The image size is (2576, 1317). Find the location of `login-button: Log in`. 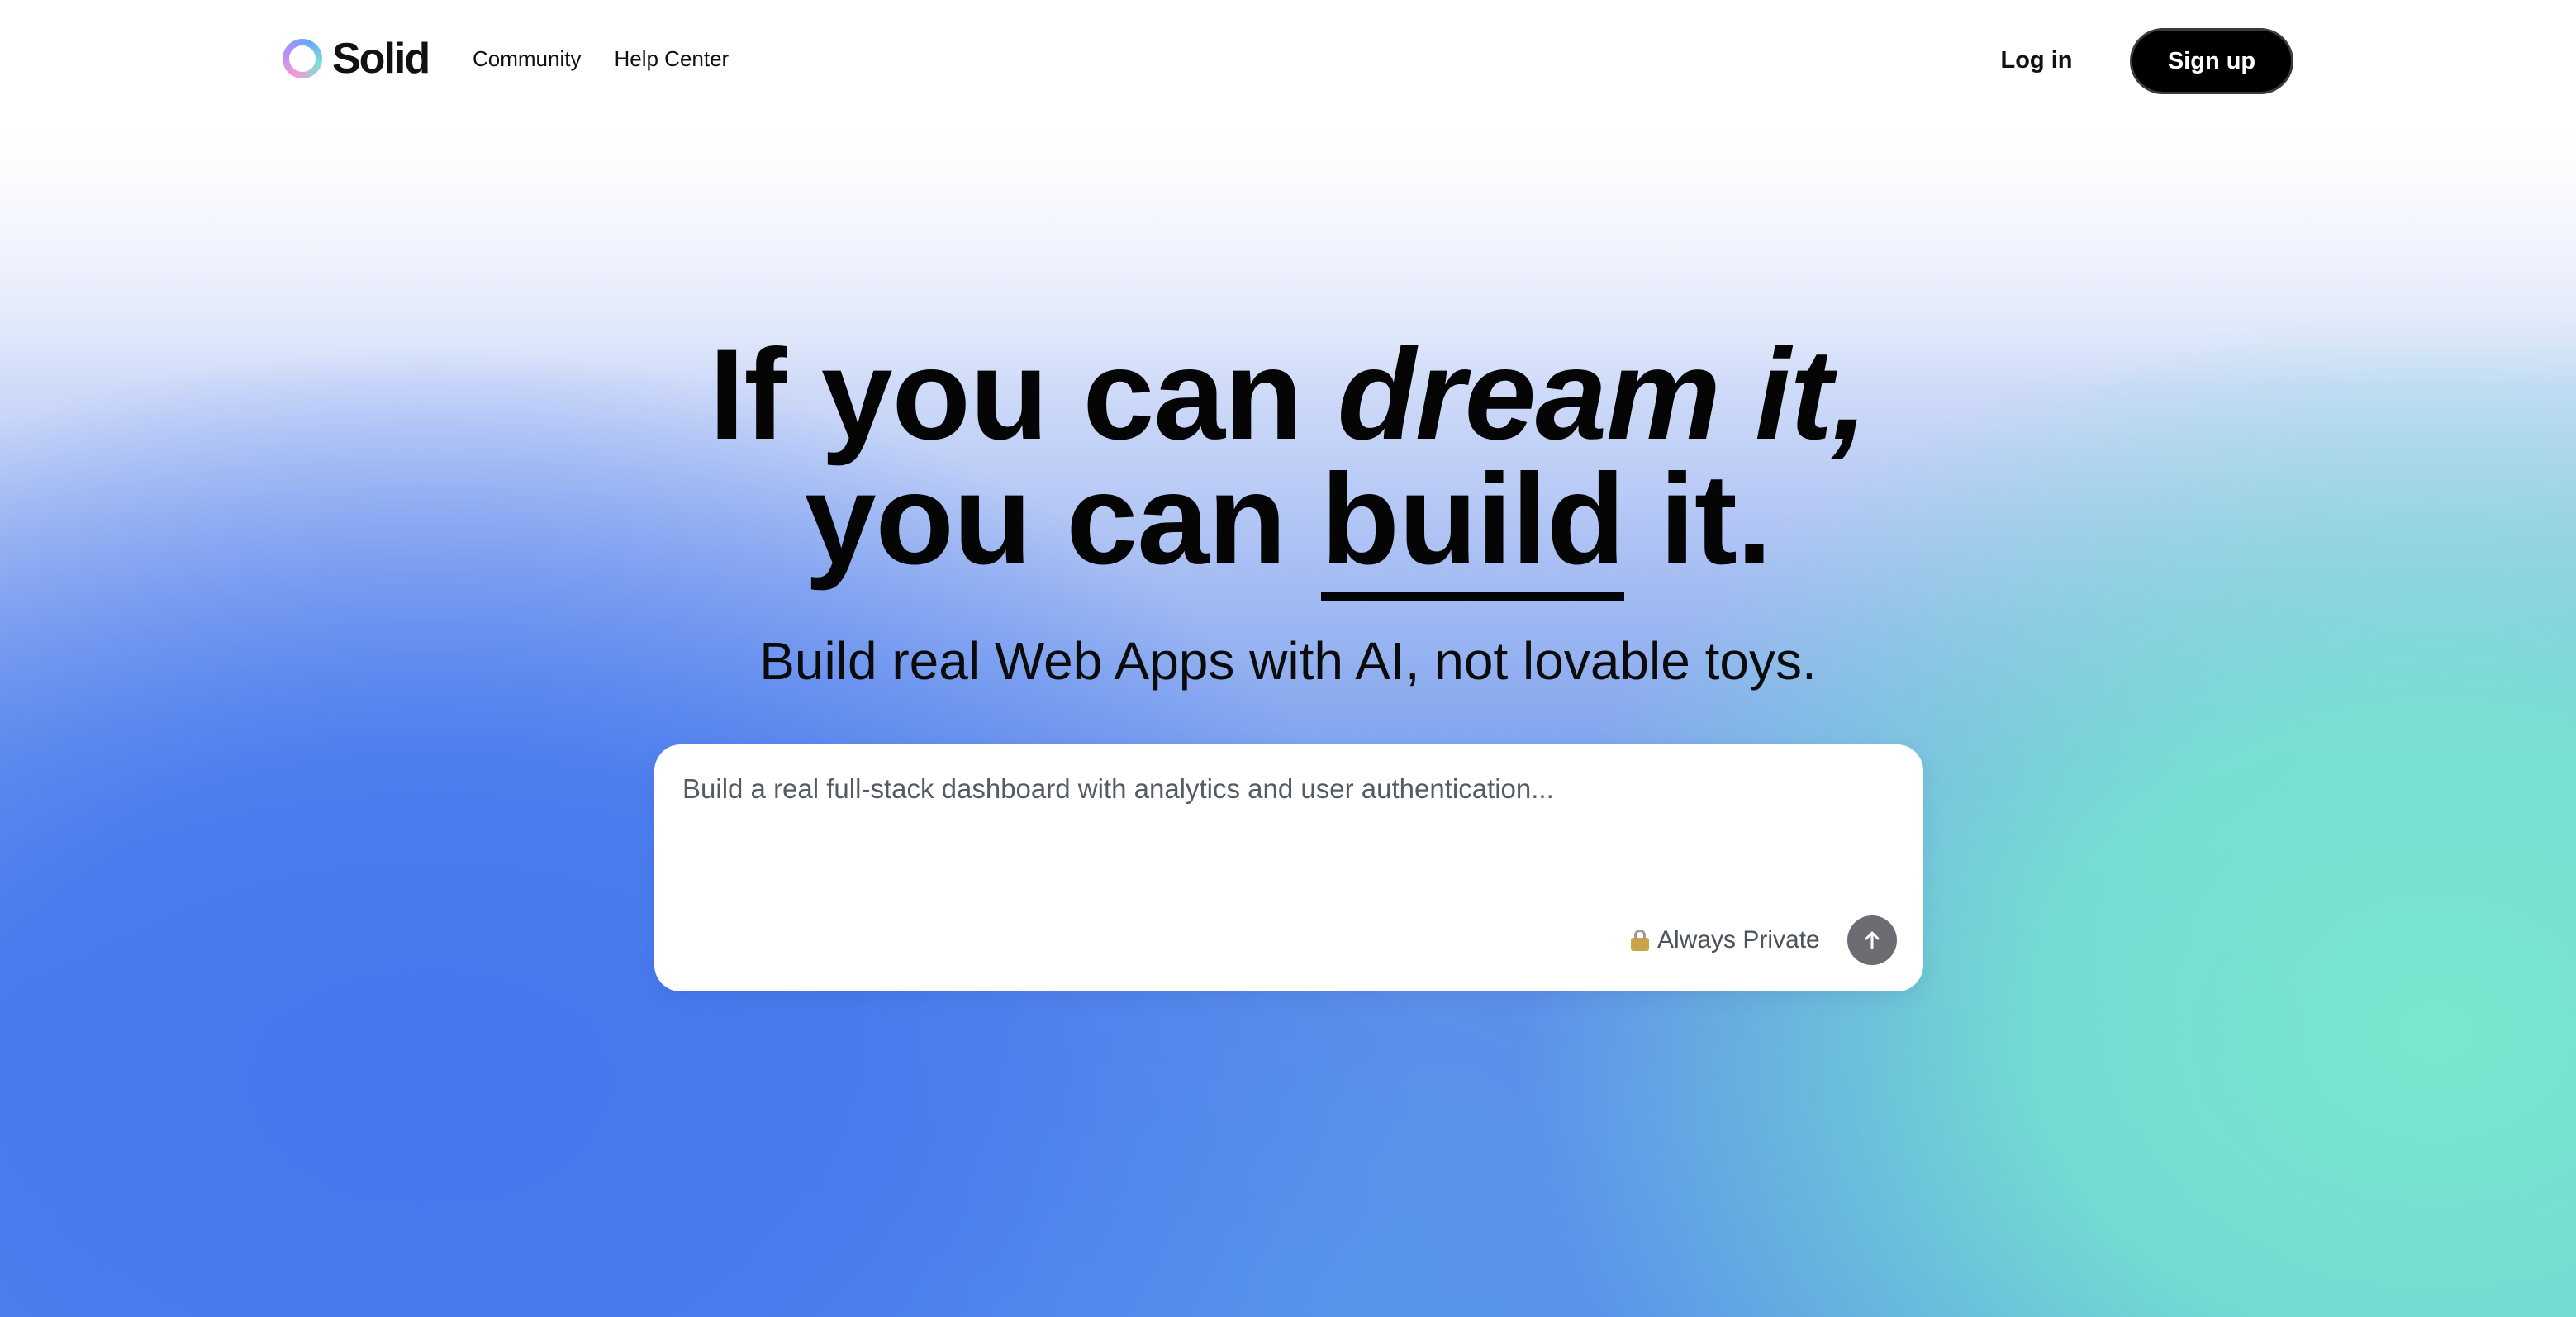

login-button: Log in is located at coordinates (2037, 60).